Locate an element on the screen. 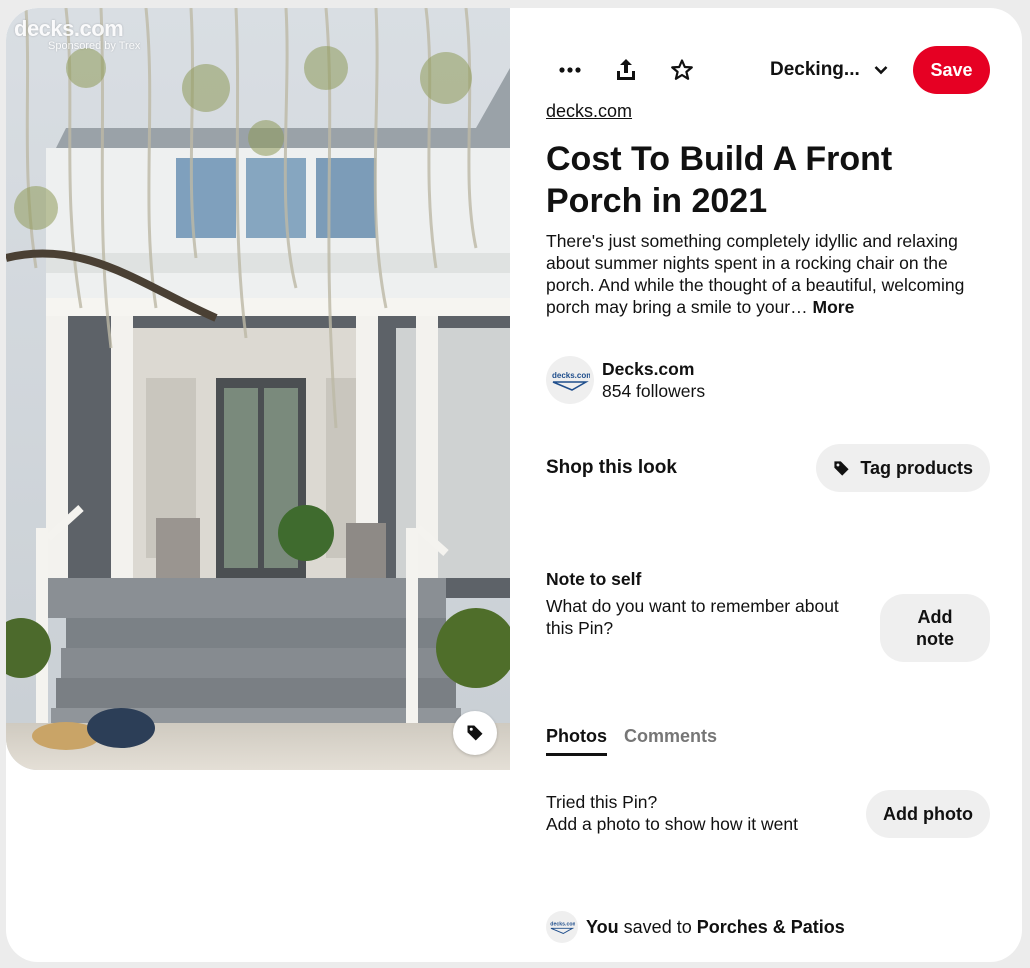 The height and width of the screenshot is (968, 1030). more-options-button is located at coordinates (570, 70).